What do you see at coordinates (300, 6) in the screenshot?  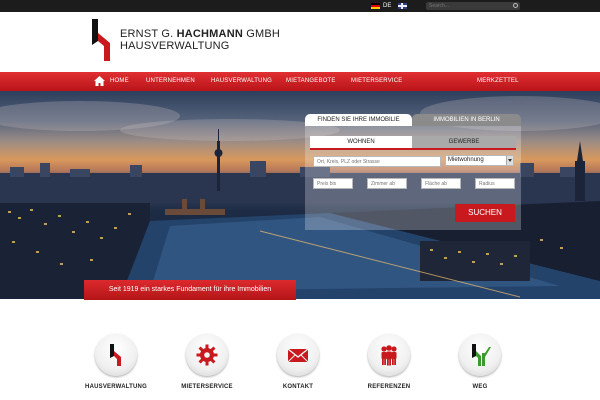 I see `top-bar: DE` at bounding box center [300, 6].